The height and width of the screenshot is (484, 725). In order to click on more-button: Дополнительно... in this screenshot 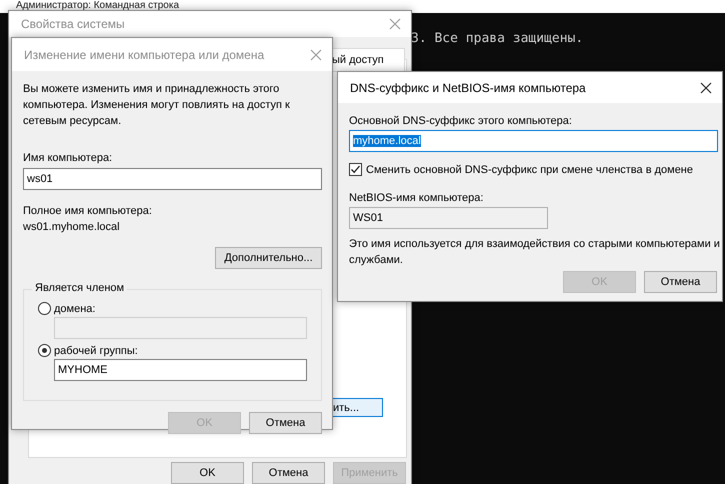, I will do `click(268, 258)`.